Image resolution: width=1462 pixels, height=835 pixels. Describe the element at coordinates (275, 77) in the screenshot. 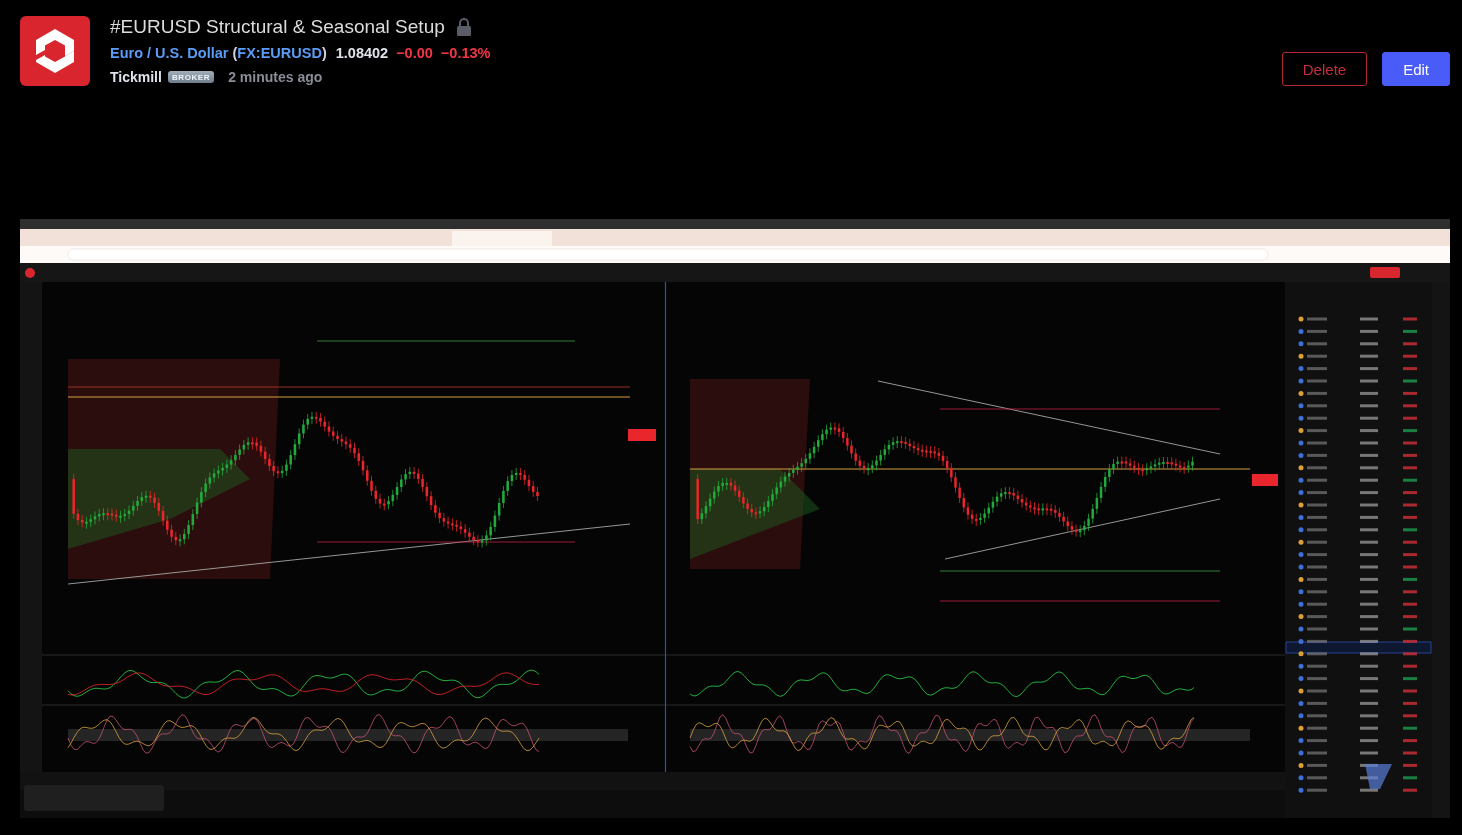

I see `published-time-text: 2 minutes ago` at that location.